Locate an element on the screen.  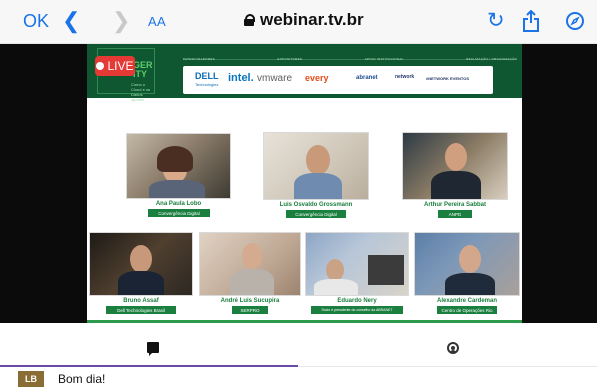
event-logo-subtitle: Como o Cloud e os Dados ajudam is located at coordinates (141, 92).